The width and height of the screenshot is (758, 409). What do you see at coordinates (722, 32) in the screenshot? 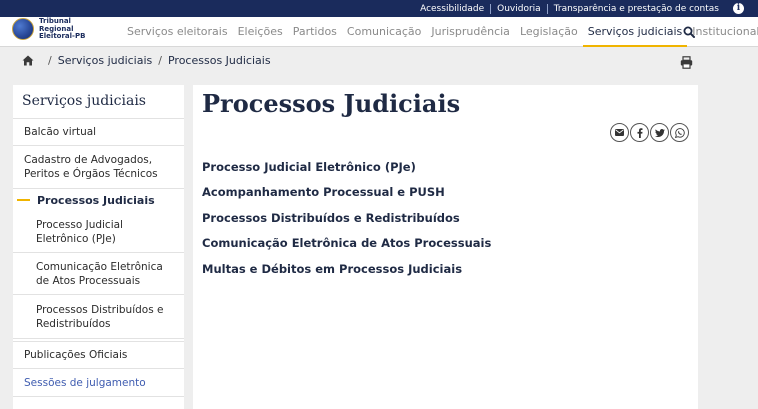
I see `nav-item-institucional: Institucional` at bounding box center [722, 32].